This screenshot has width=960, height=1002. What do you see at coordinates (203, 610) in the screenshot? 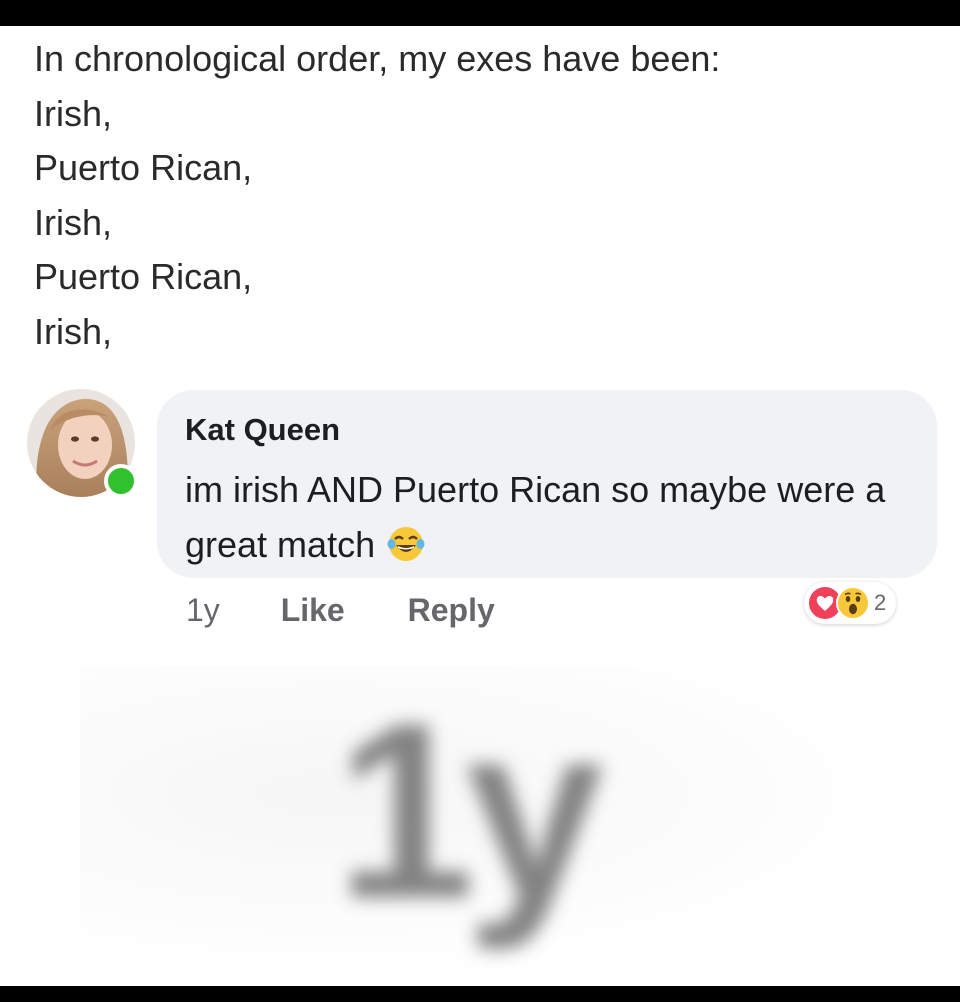
I see `comment-timestamp: 1y` at bounding box center [203, 610].